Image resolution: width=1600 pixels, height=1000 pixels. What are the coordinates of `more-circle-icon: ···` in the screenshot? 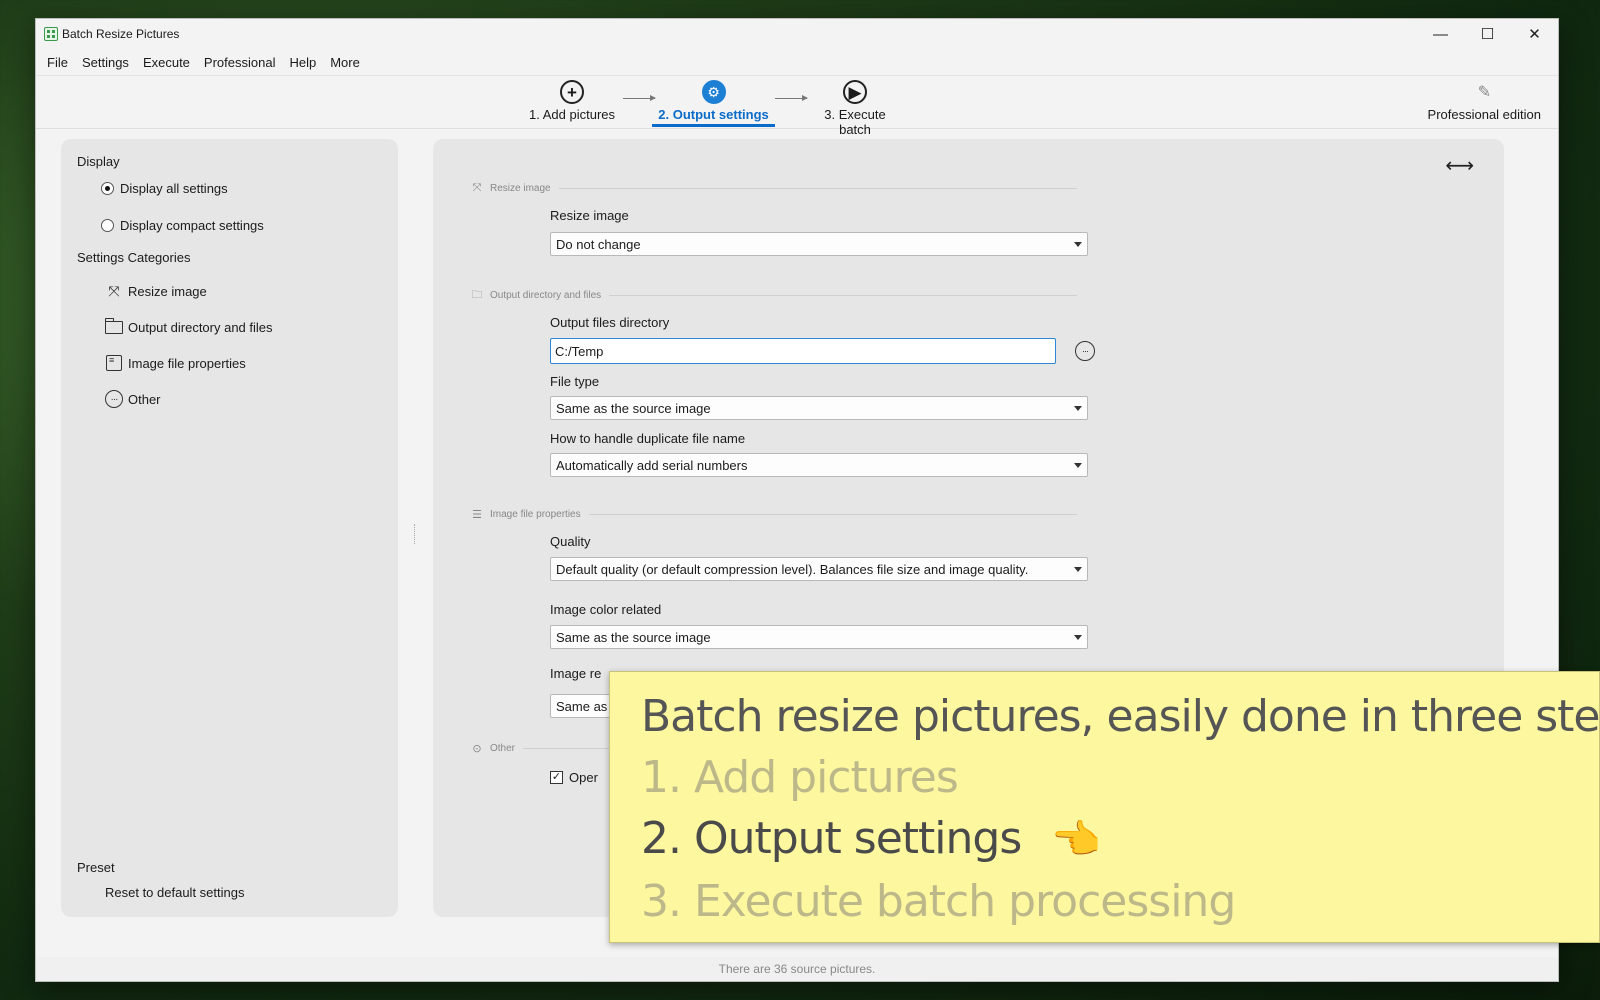 It's located at (114, 399).